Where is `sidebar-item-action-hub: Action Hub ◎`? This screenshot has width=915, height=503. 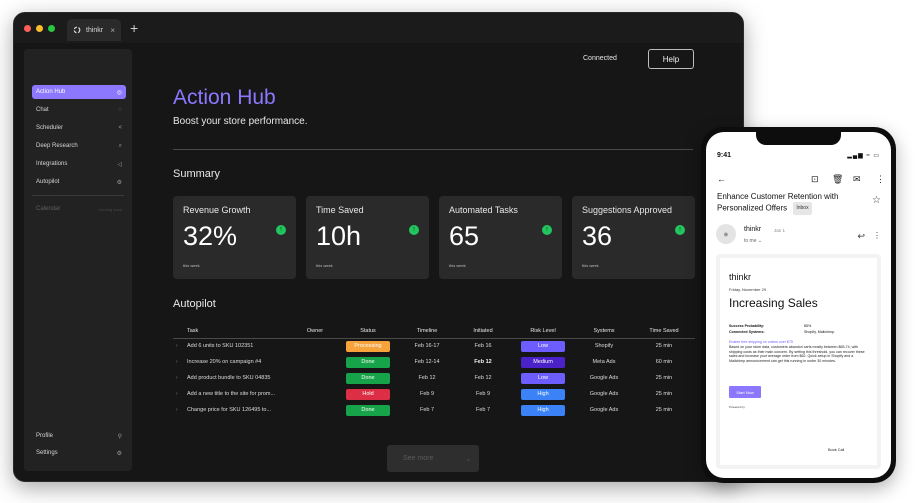 sidebar-item-action-hub: Action Hub ◎ is located at coordinates (79, 92).